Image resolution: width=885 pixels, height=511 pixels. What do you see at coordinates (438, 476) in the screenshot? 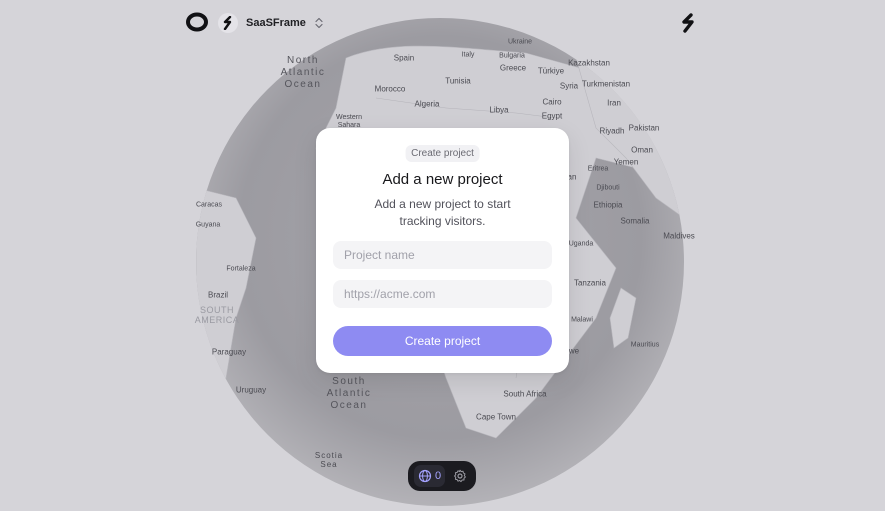
I see `visitor-count: 0` at bounding box center [438, 476].